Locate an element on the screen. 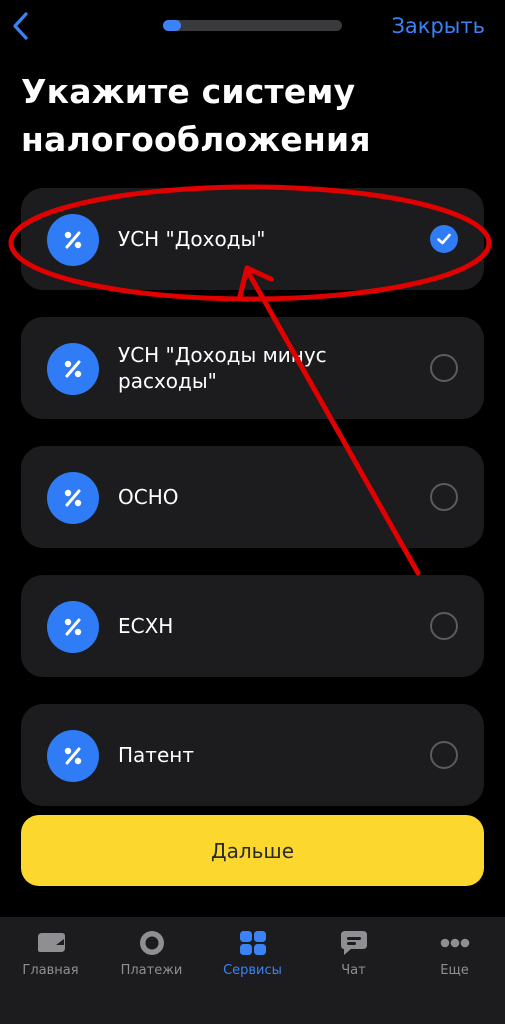  option-eskhn: ЕСХН is located at coordinates (252, 626).